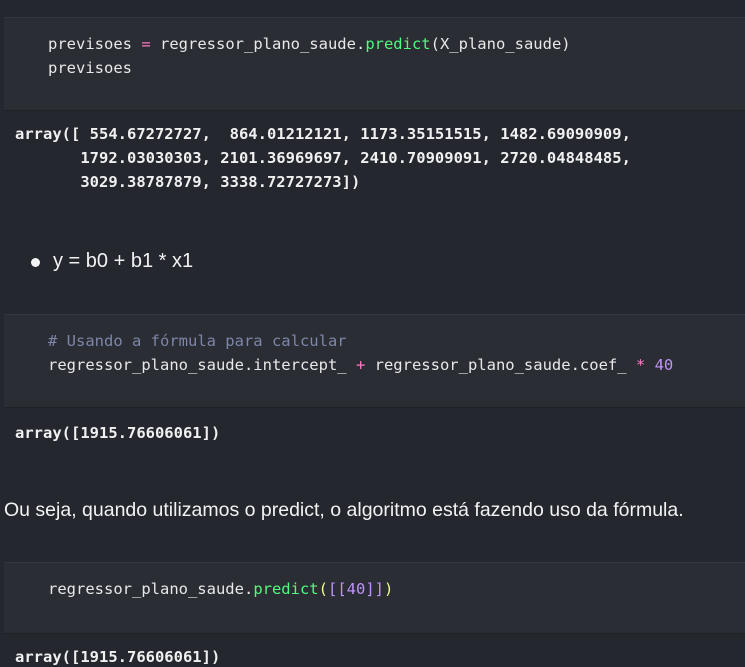 Image resolution: width=745 pixels, height=667 pixels. What do you see at coordinates (123, 261) in the screenshot?
I see `formula-text: y = b0 + b1 * x1` at bounding box center [123, 261].